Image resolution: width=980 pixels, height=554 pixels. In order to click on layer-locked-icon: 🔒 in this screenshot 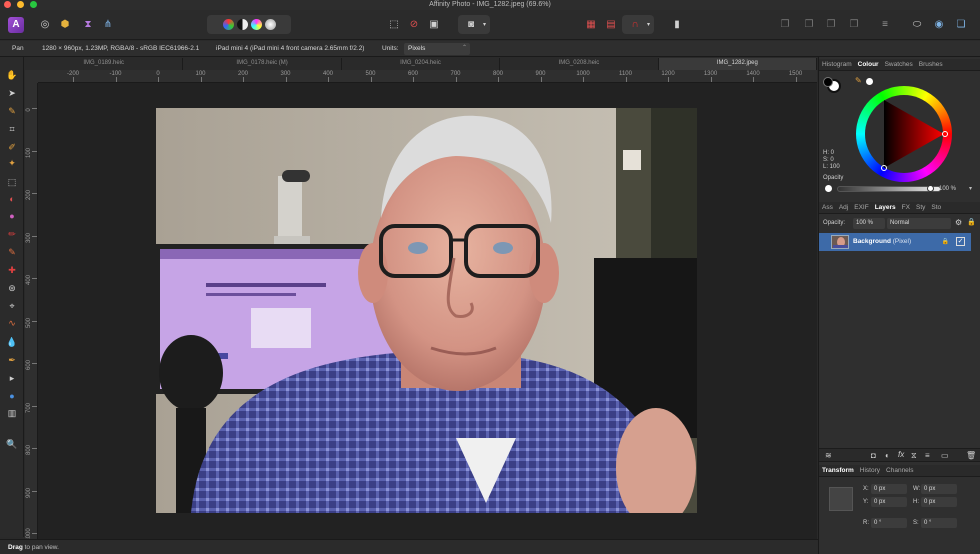, I will do `click(945, 241)`.